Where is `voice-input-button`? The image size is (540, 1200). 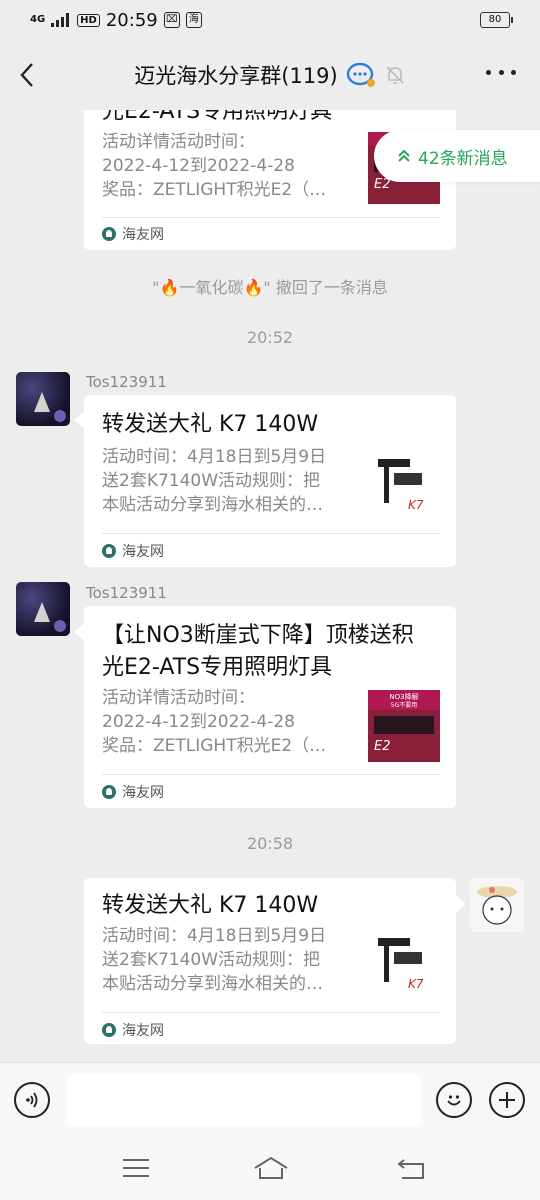 voice-input-button is located at coordinates (32, 1100).